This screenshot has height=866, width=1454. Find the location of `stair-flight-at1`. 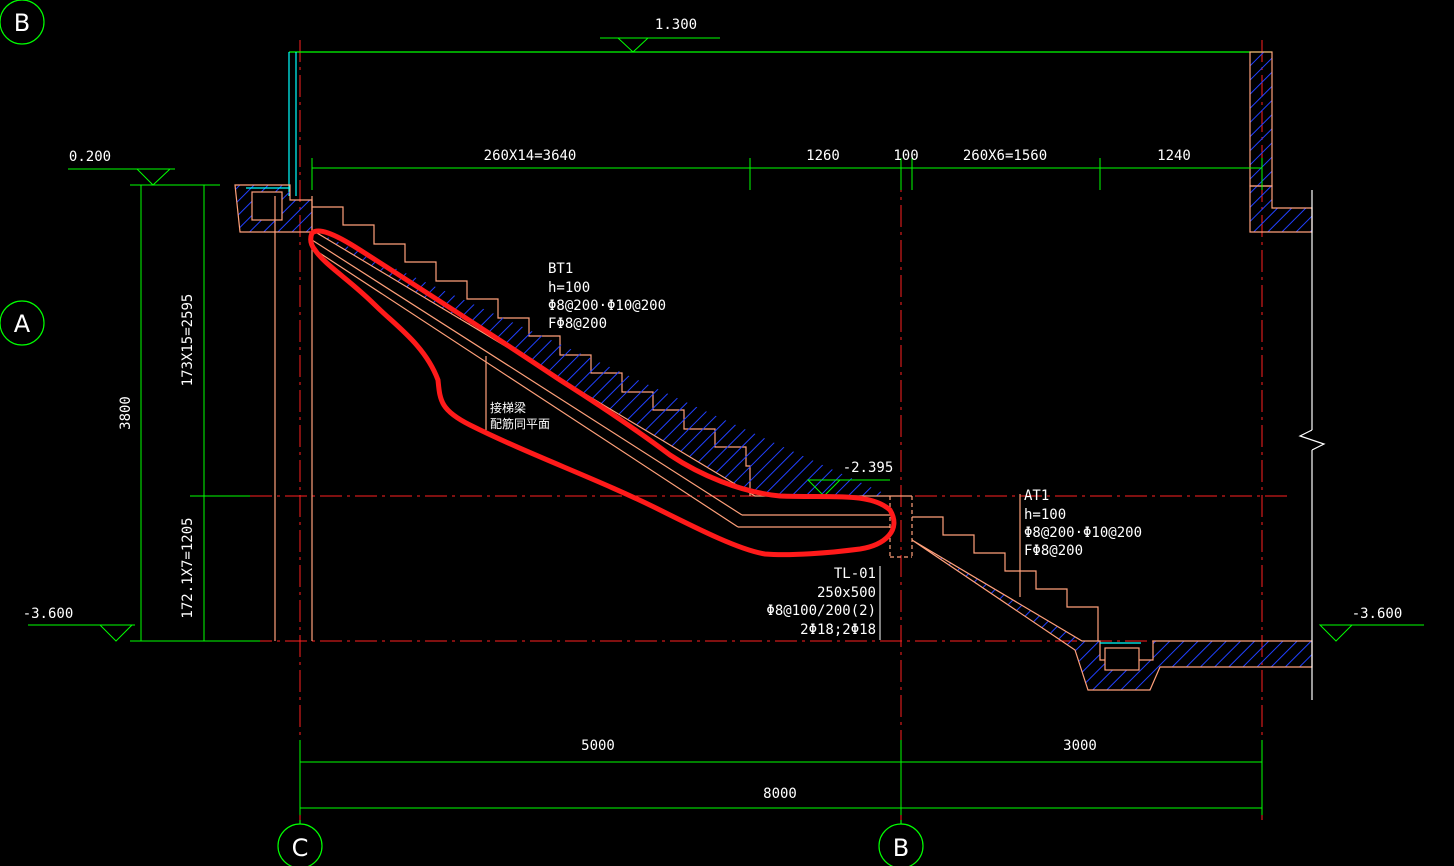

stair-flight-at1 is located at coordinates (1112, 592).